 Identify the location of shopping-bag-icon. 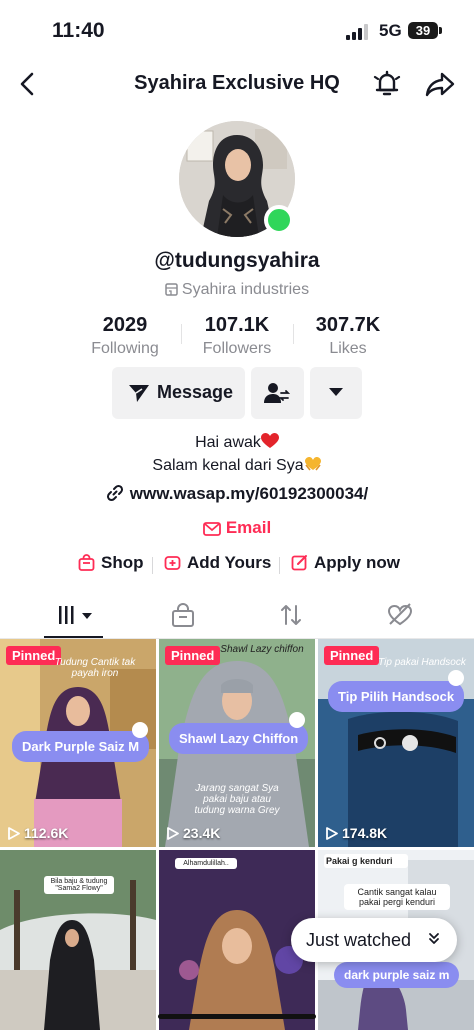
(86, 562).